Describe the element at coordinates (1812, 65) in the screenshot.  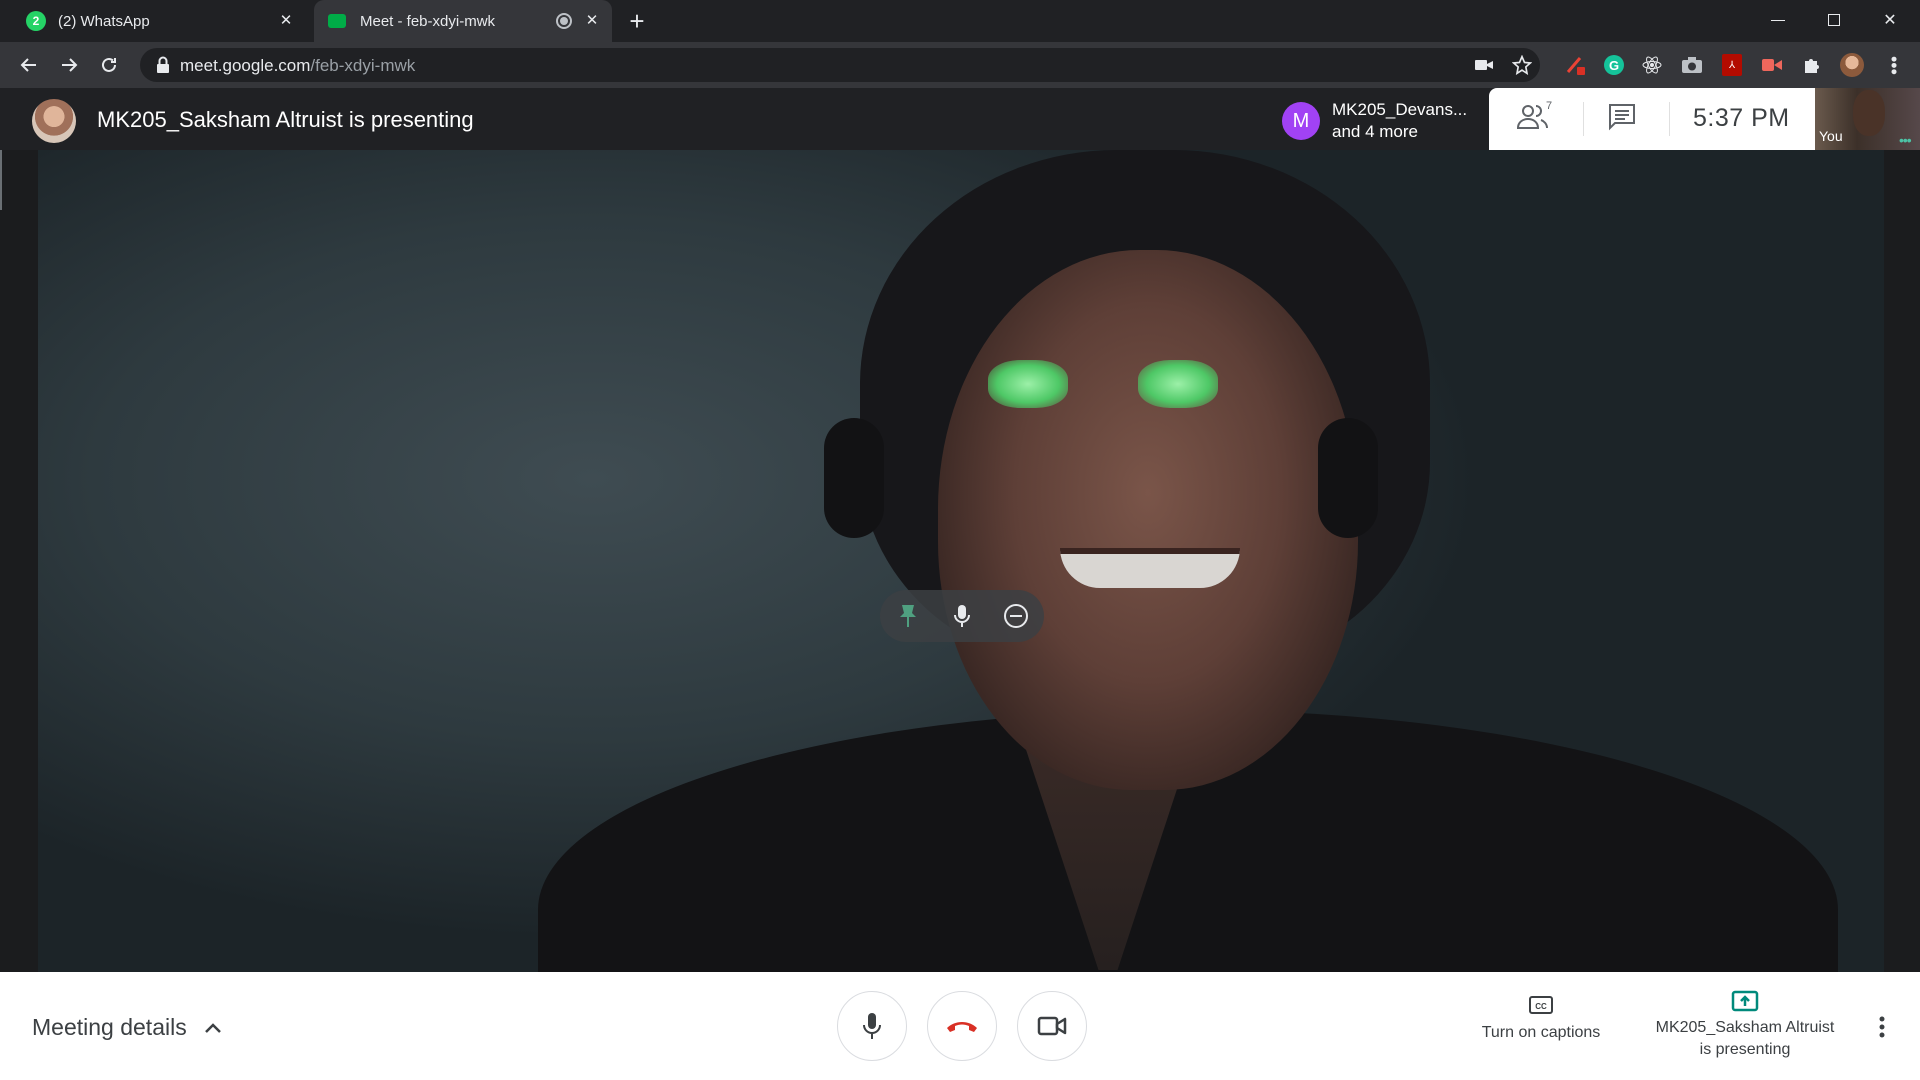
I see `extensions-puzzle-icon` at that location.